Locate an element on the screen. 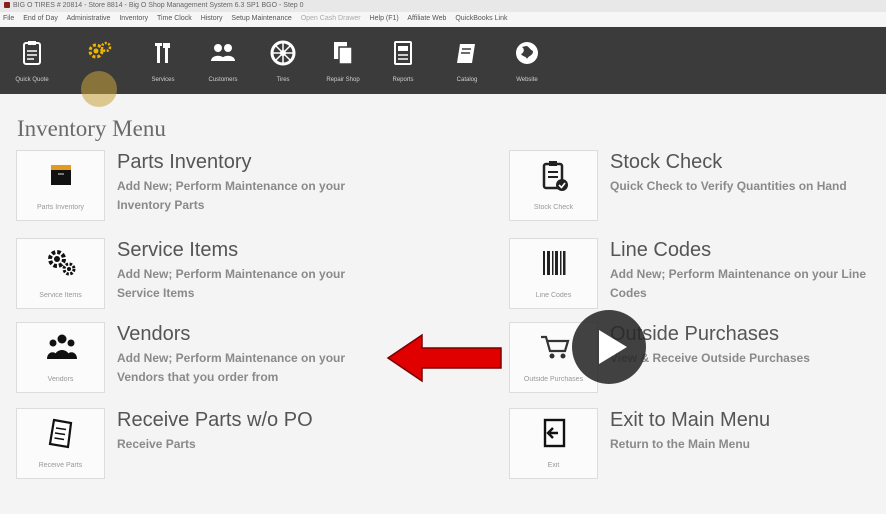 This screenshot has width=886, height=514. toolbar-services-button: Services is located at coordinates (163, 60).